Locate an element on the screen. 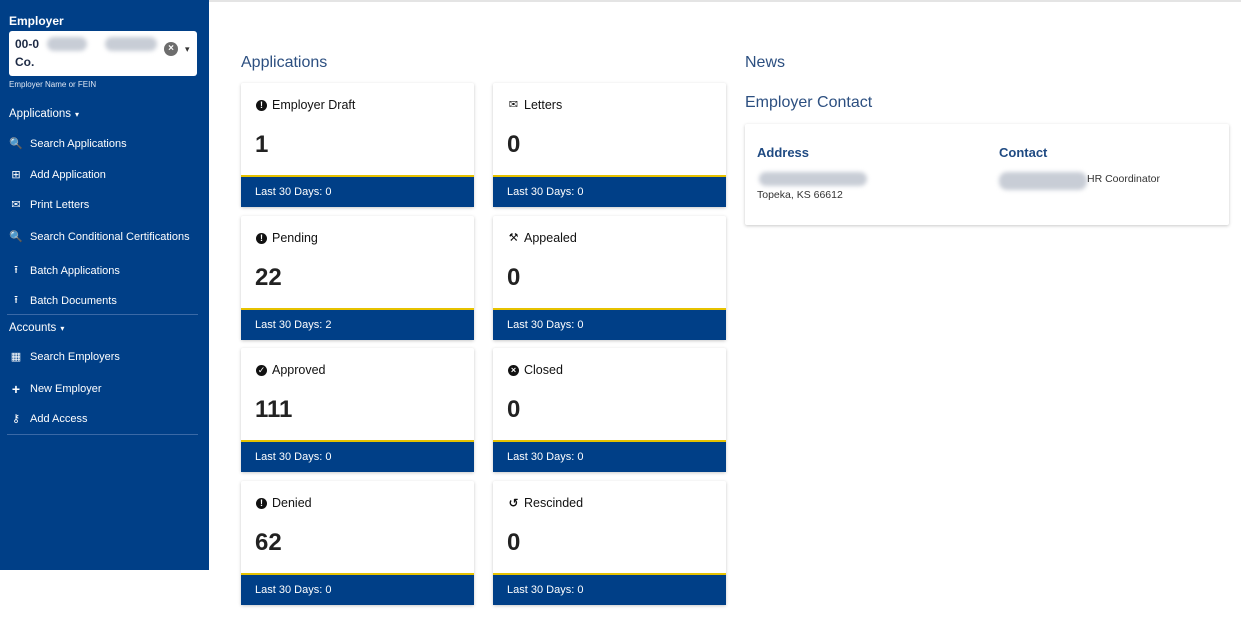 The width and height of the screenshot is (1241, 621). employer-contact-title: Employer Contact is located at coordinates (809, 102).